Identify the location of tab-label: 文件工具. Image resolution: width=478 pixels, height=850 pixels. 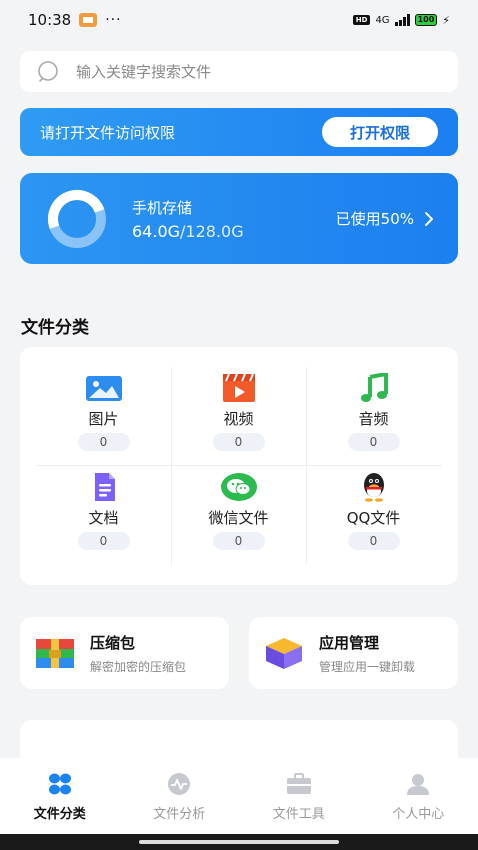
(298, 814).